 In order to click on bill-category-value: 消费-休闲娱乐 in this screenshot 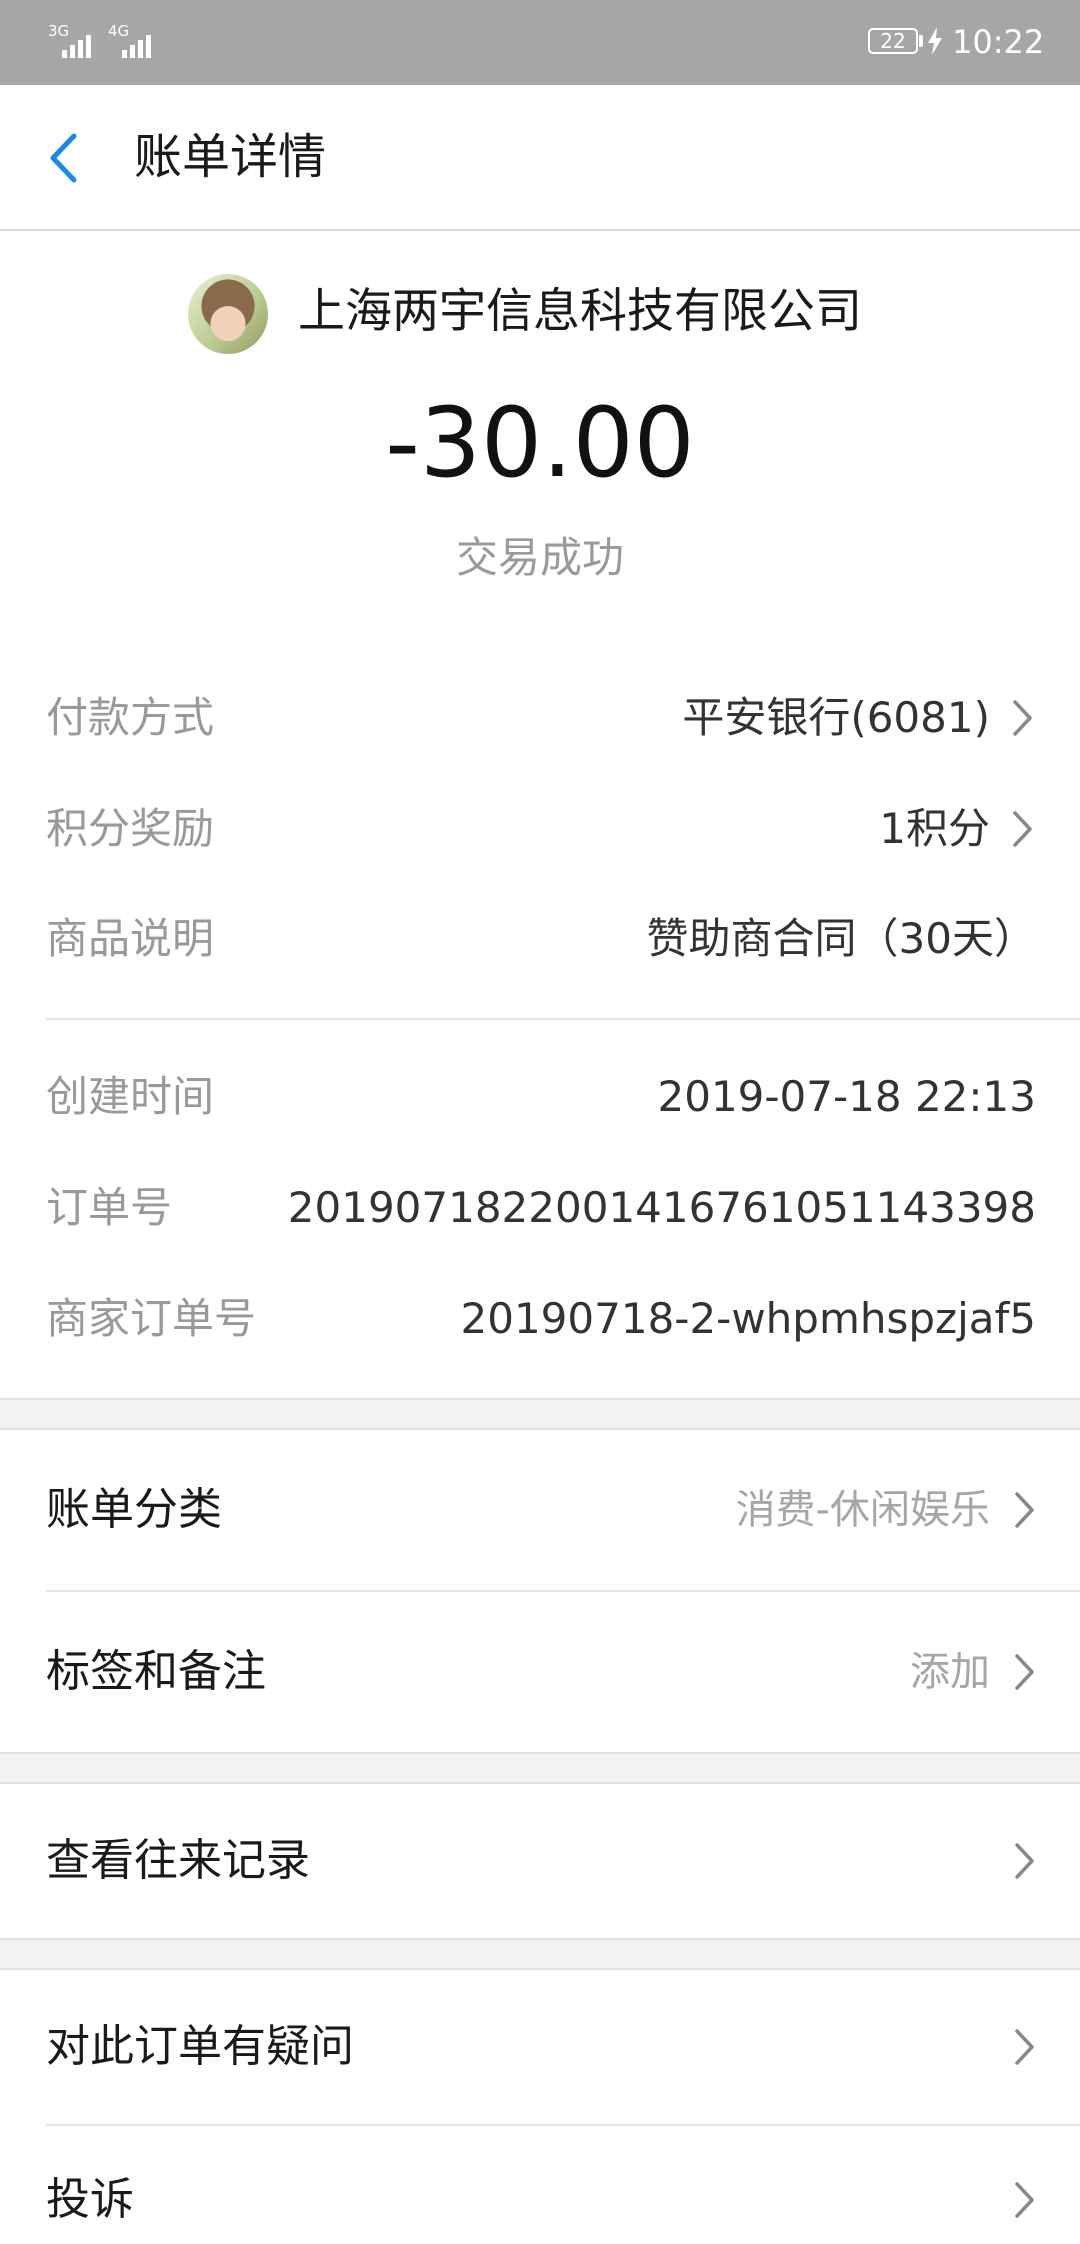, I will do `click(862, 1510)`.